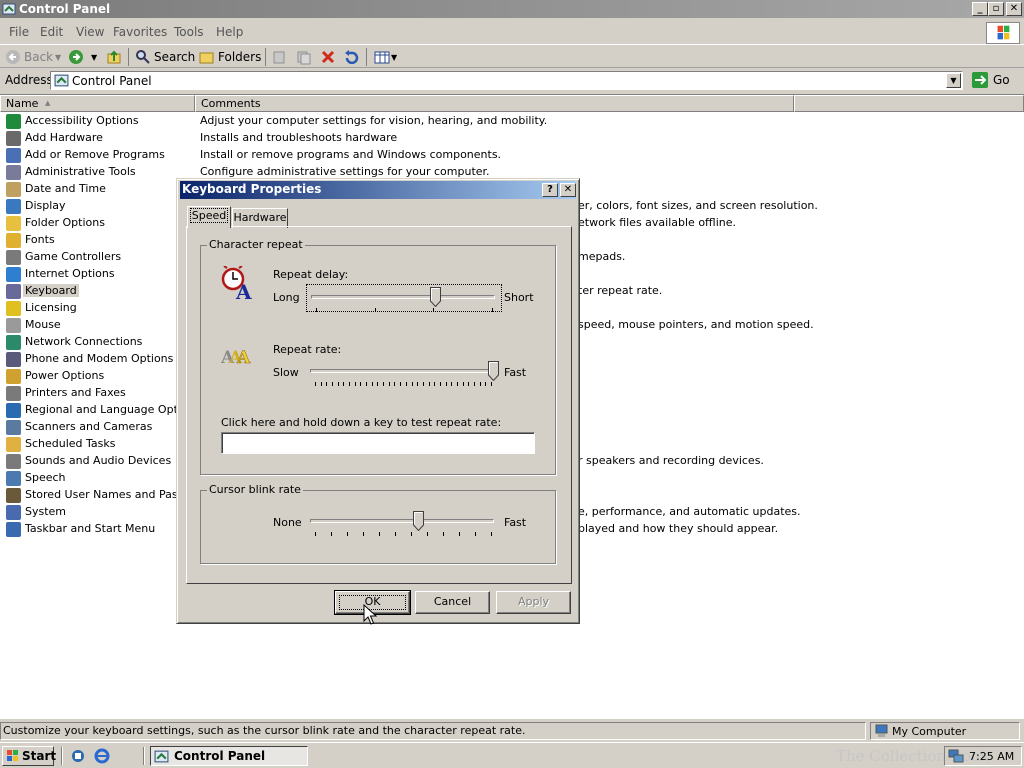 This screenshot has height=768, width=1024. I want to click on dialog-title-bar: Keyboard Properties ? ✕, so click(378, 190).